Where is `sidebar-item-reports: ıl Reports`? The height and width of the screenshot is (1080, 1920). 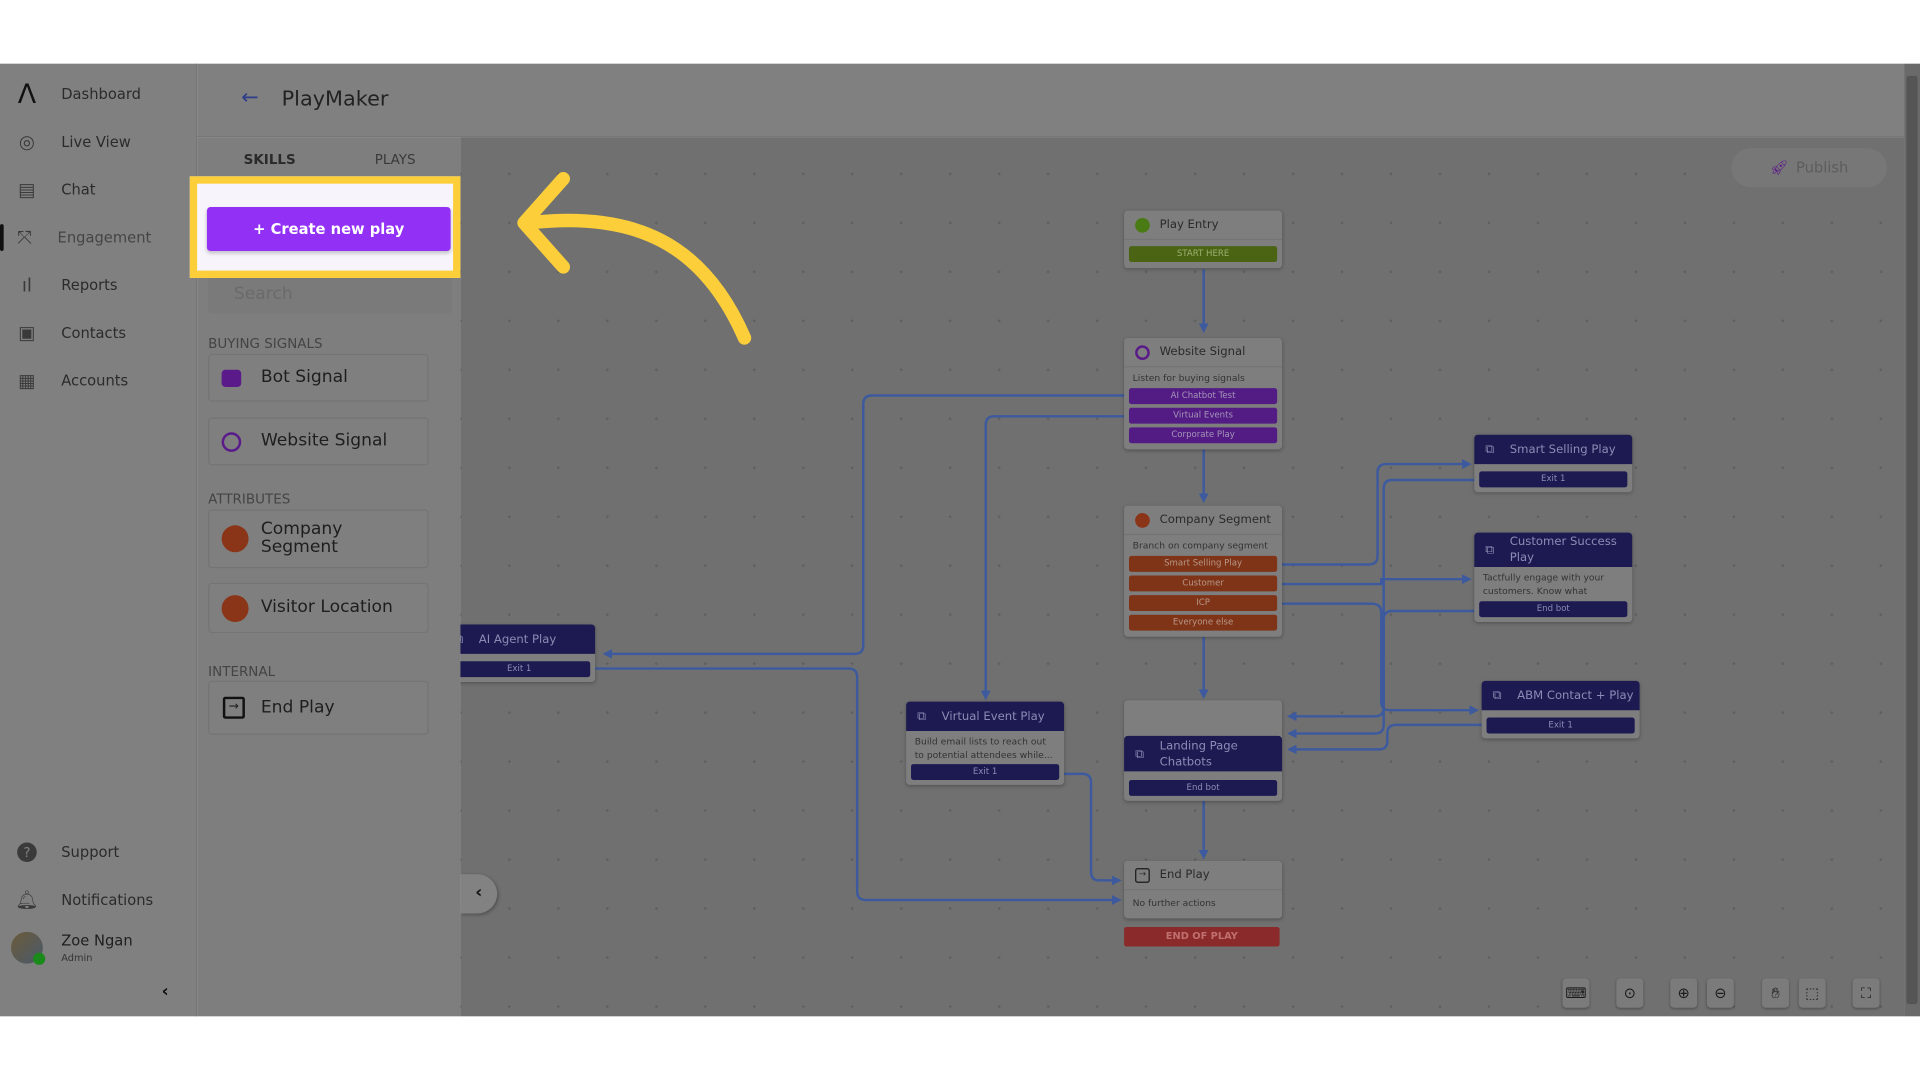 sidebar-item-reports: ıl Reports is located at coordinates (98, 285).